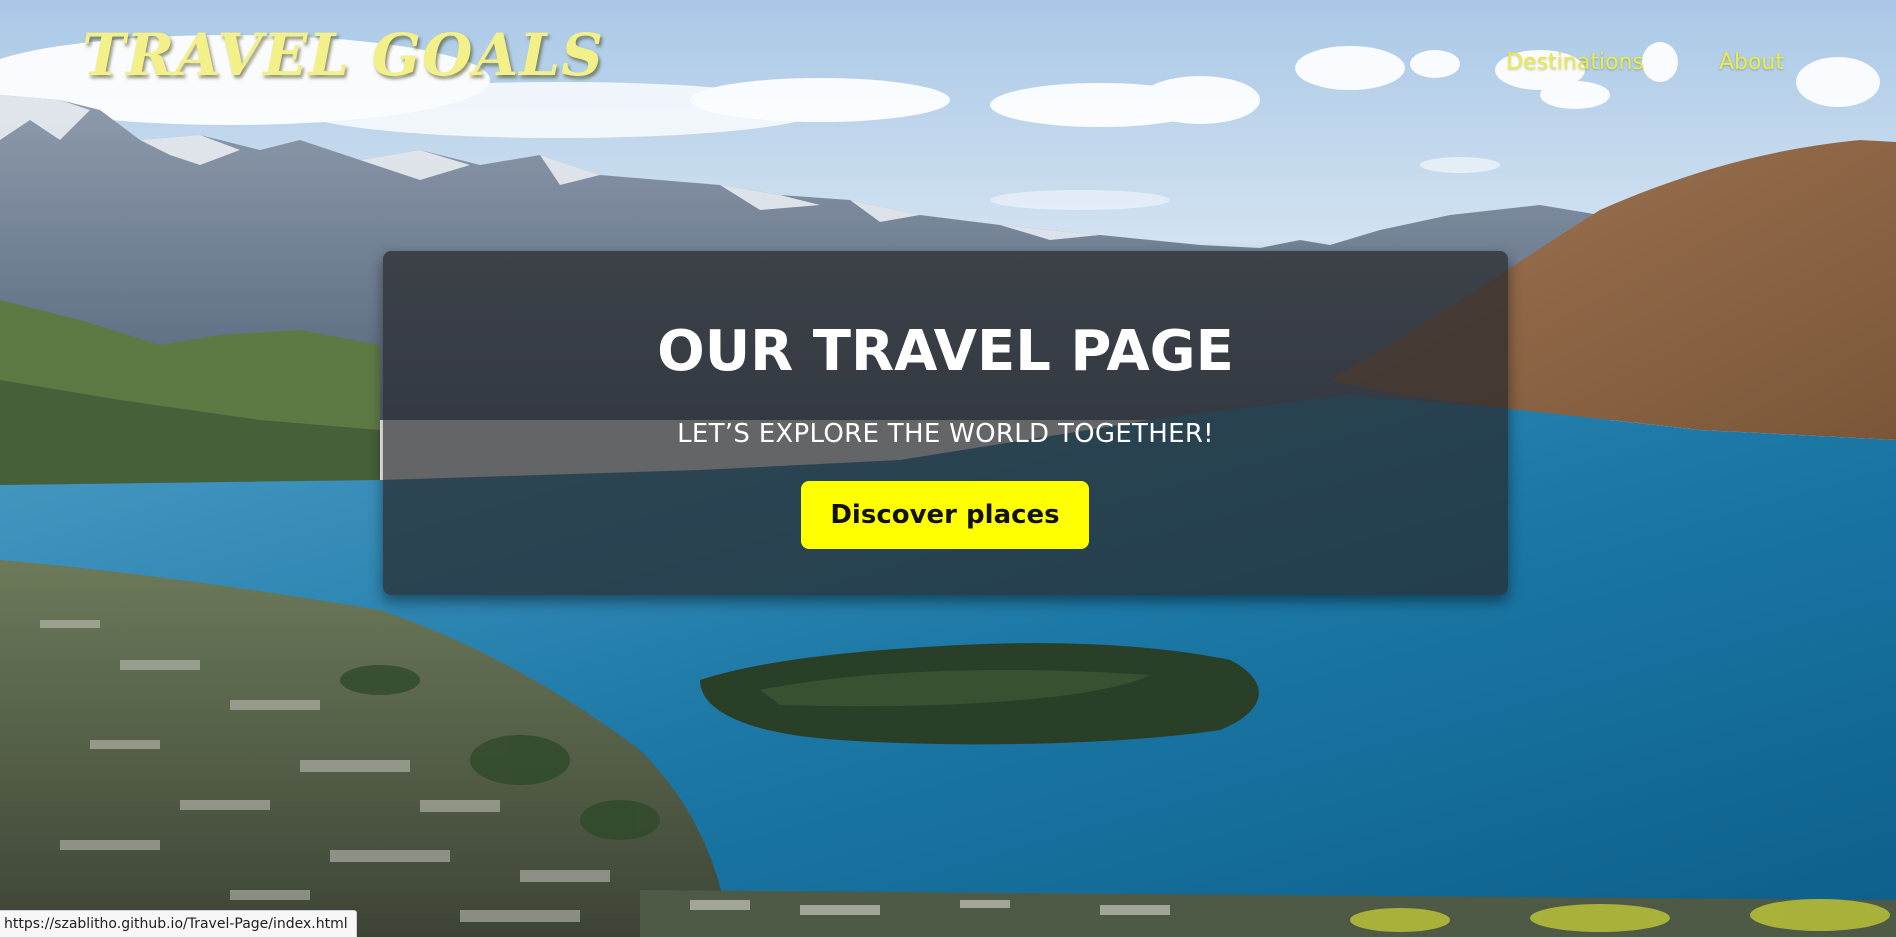 The height and width of the screenshot is (937, 1896). Describe the element at coordinates (1751, 62) in the screenshot. I see `nav-link-about: About` at that location.